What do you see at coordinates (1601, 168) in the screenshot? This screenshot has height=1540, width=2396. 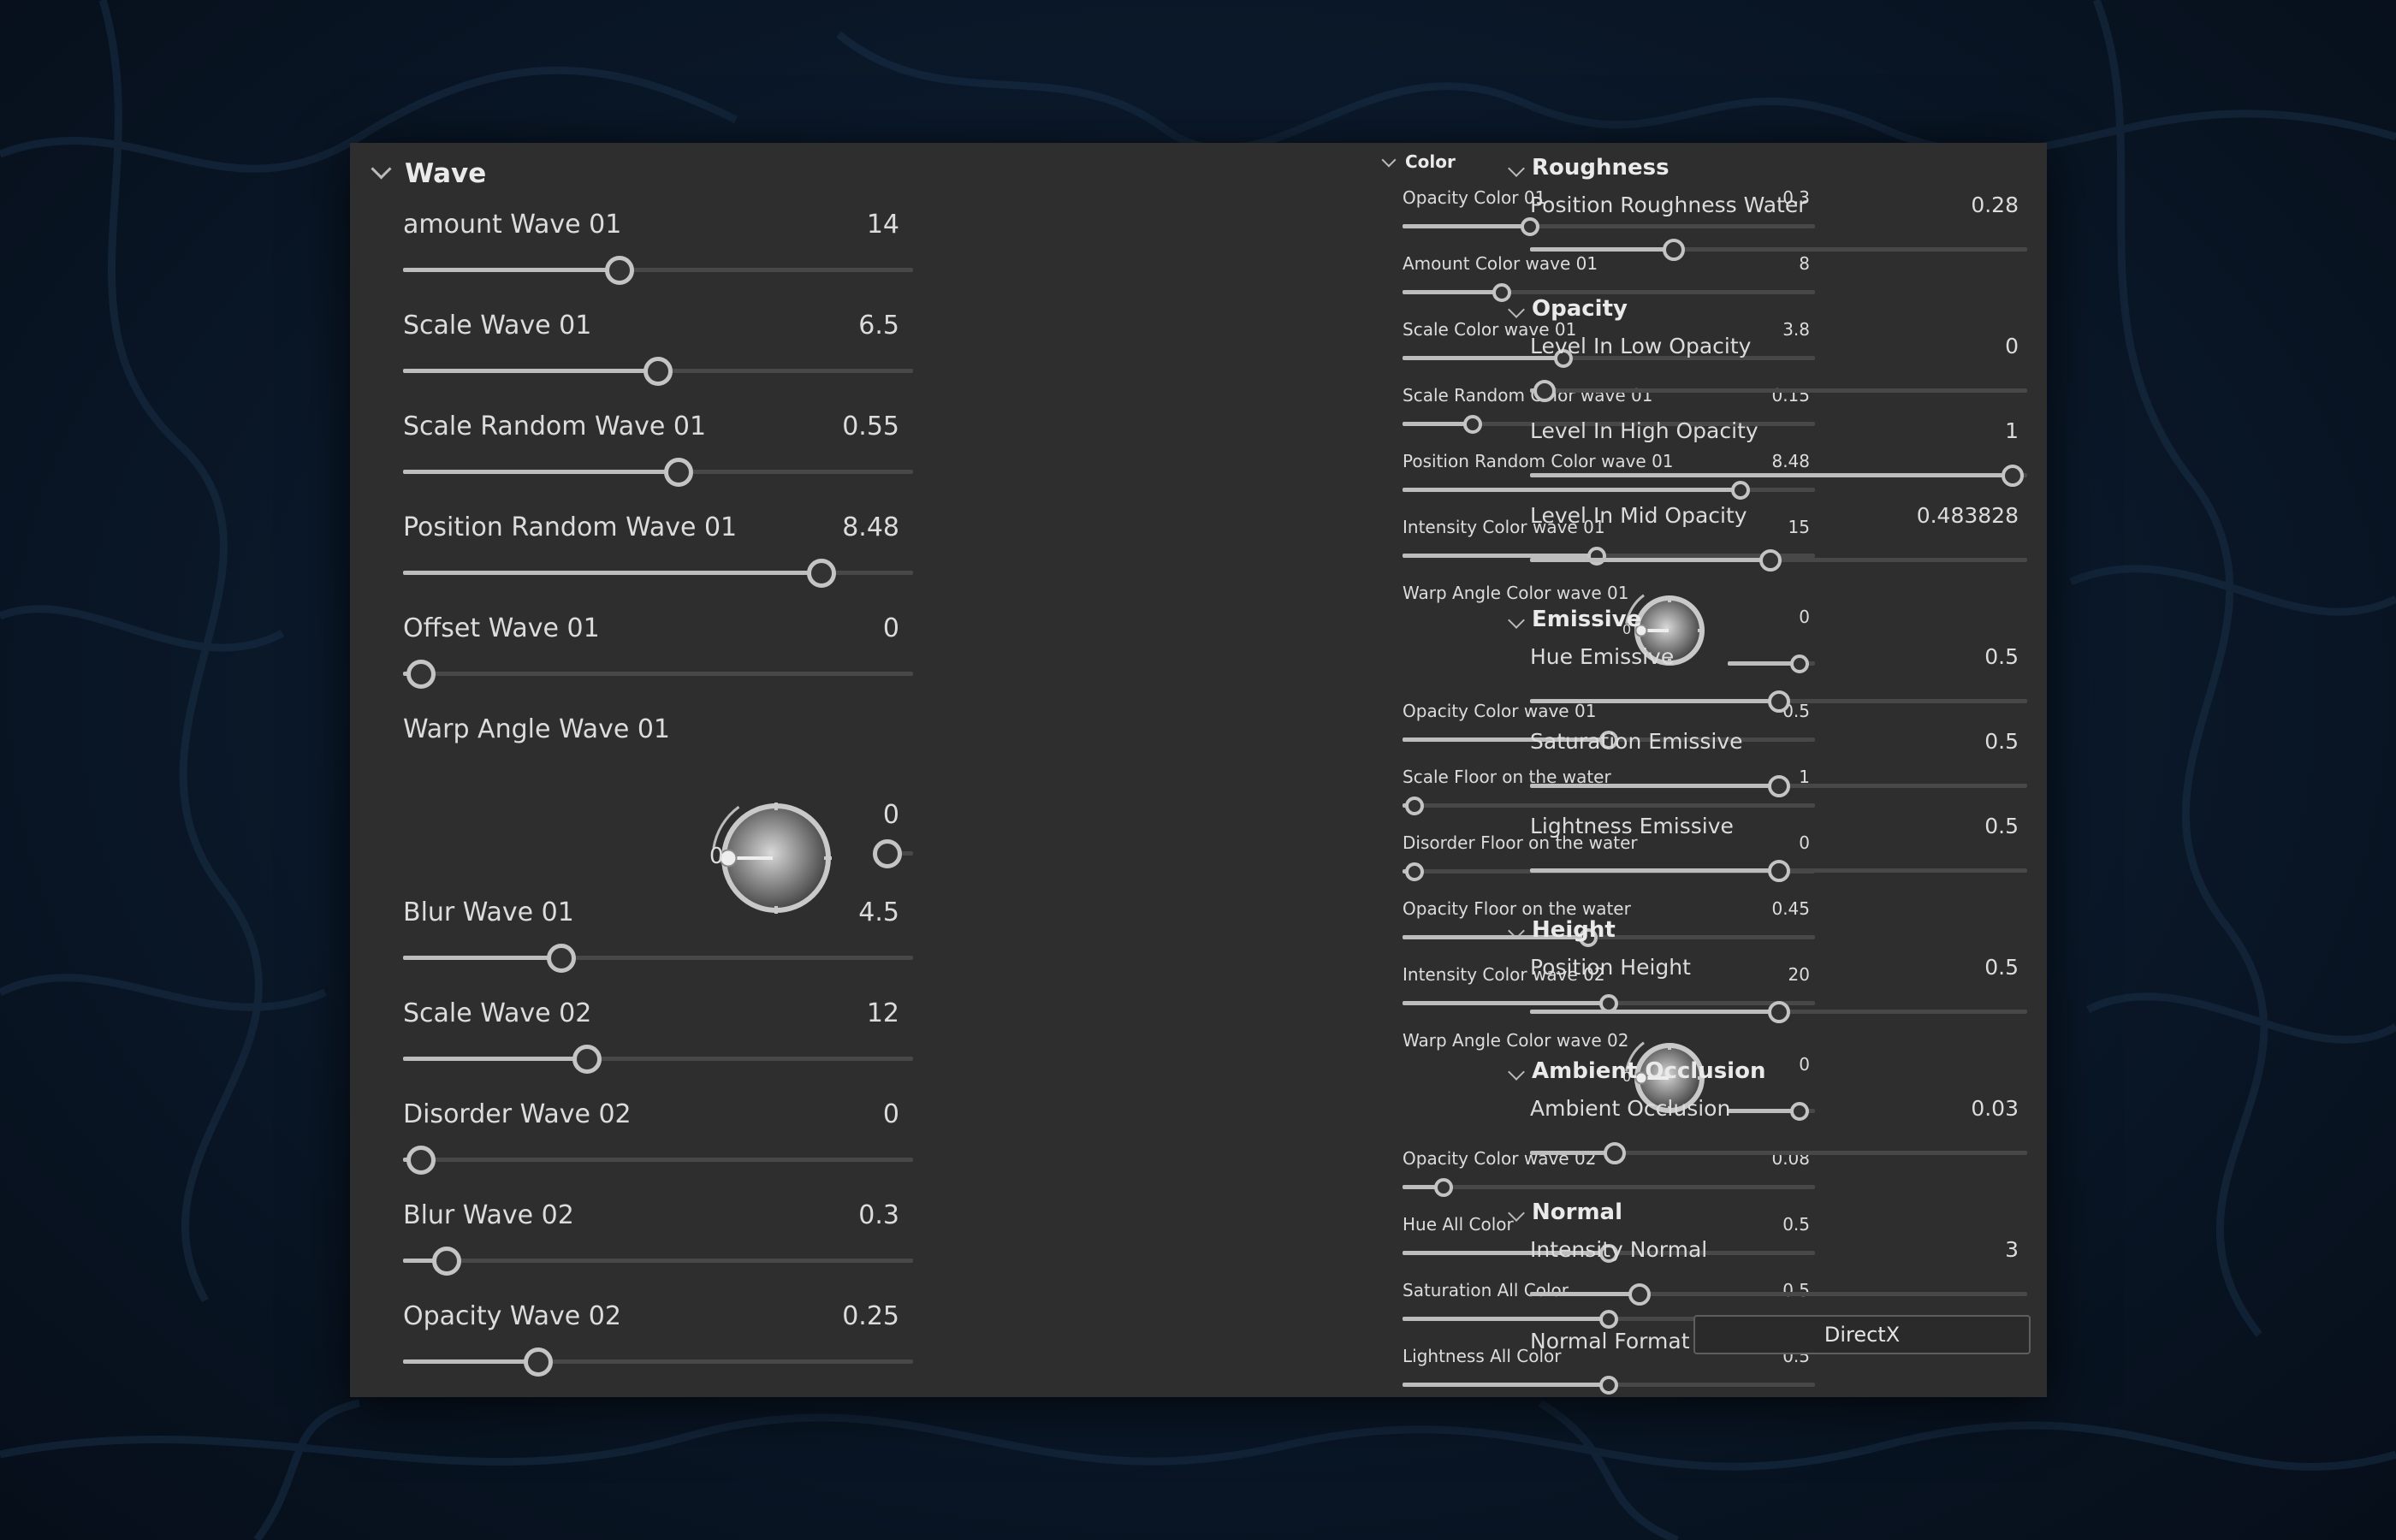 I see `section-header-roughness: Roughness` at bounding box center [1601, 168].